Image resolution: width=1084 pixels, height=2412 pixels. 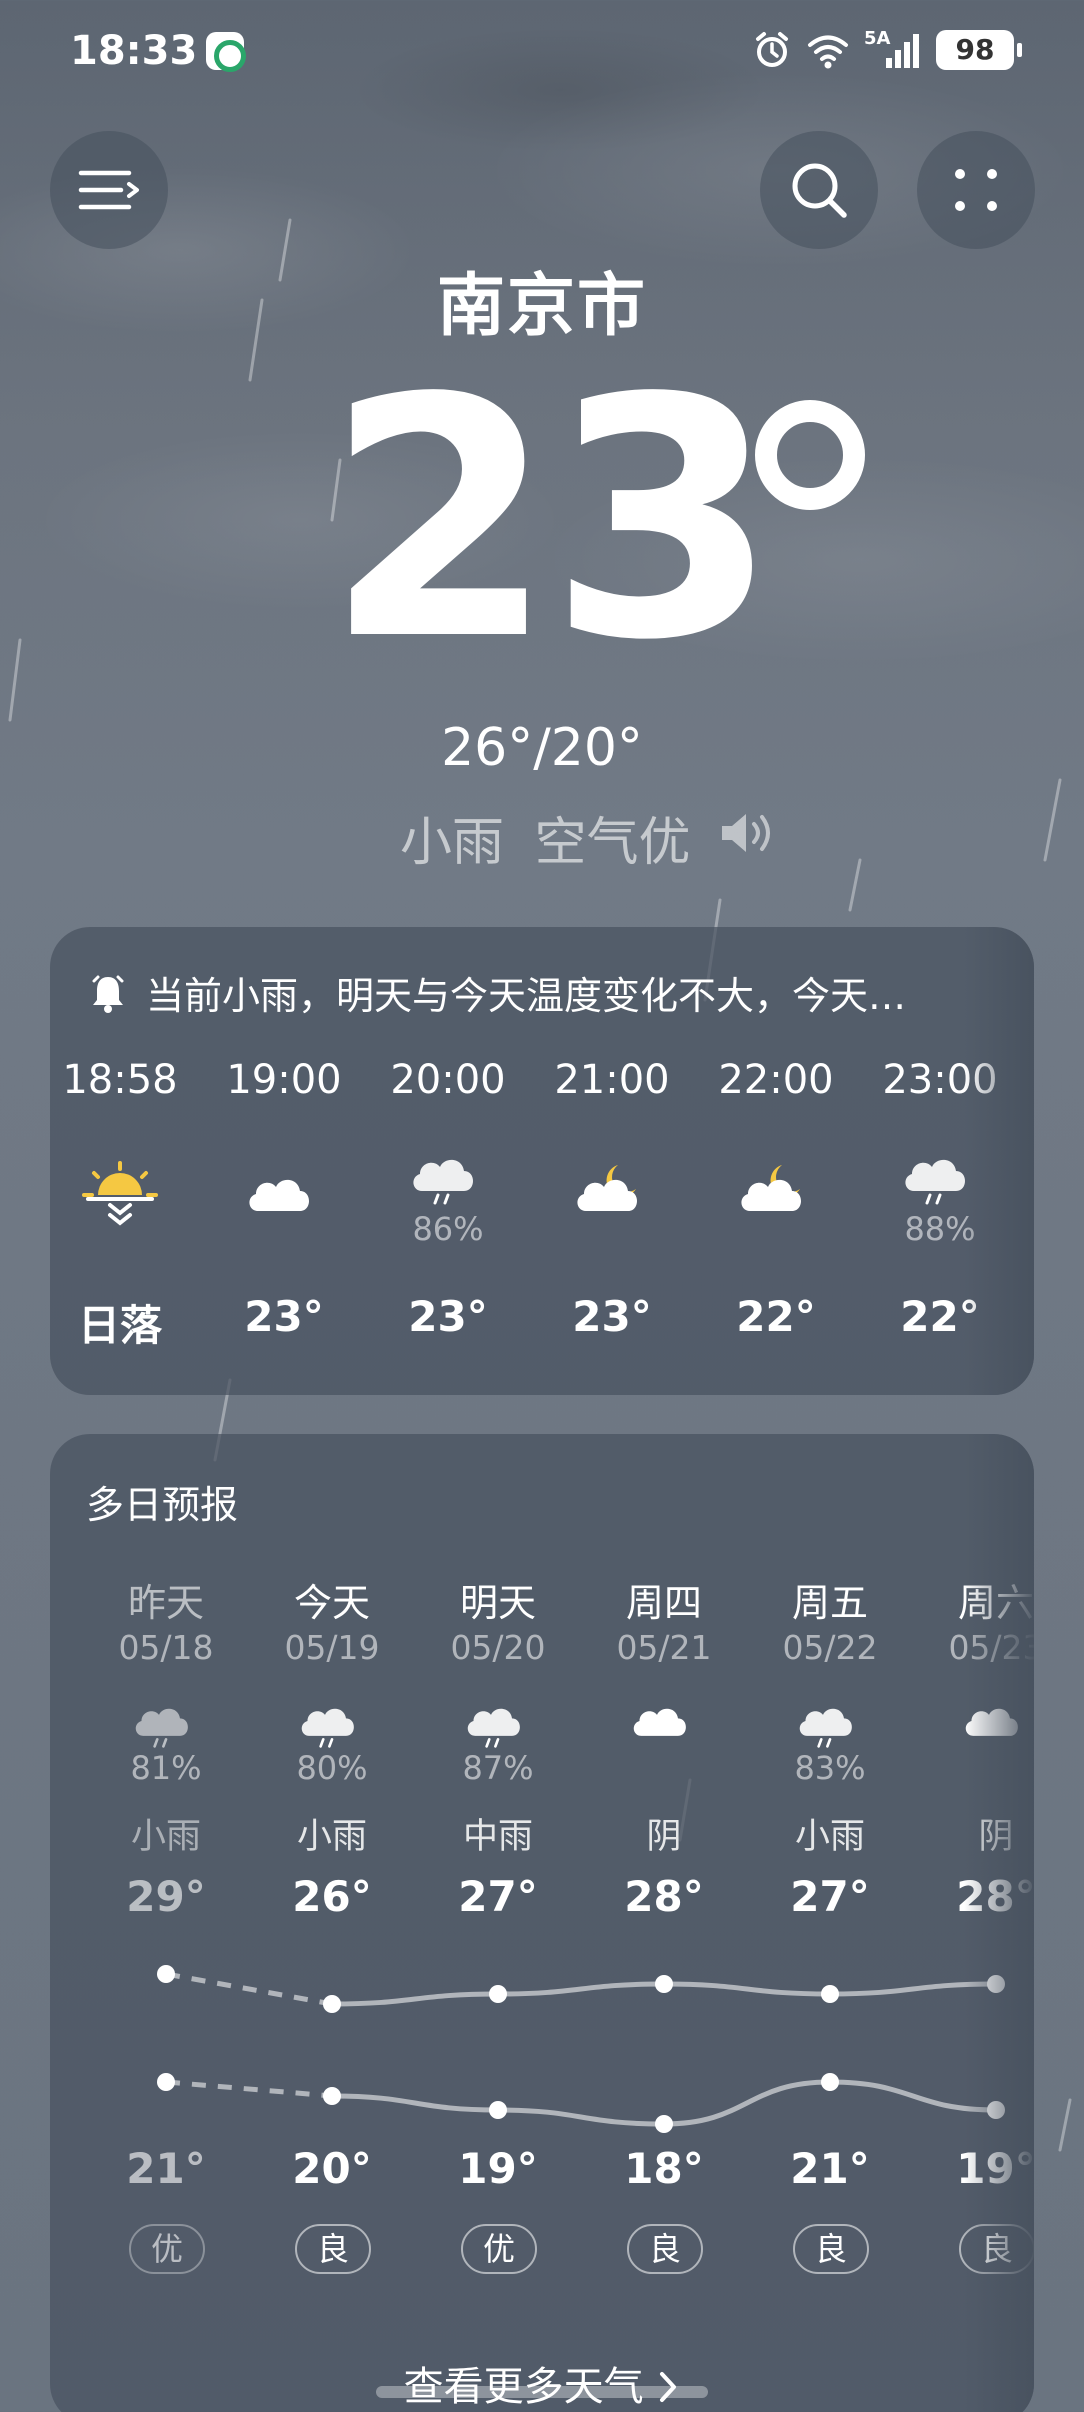 I want to click on hourly-time: 21:00, so click(x=612, y=1080).